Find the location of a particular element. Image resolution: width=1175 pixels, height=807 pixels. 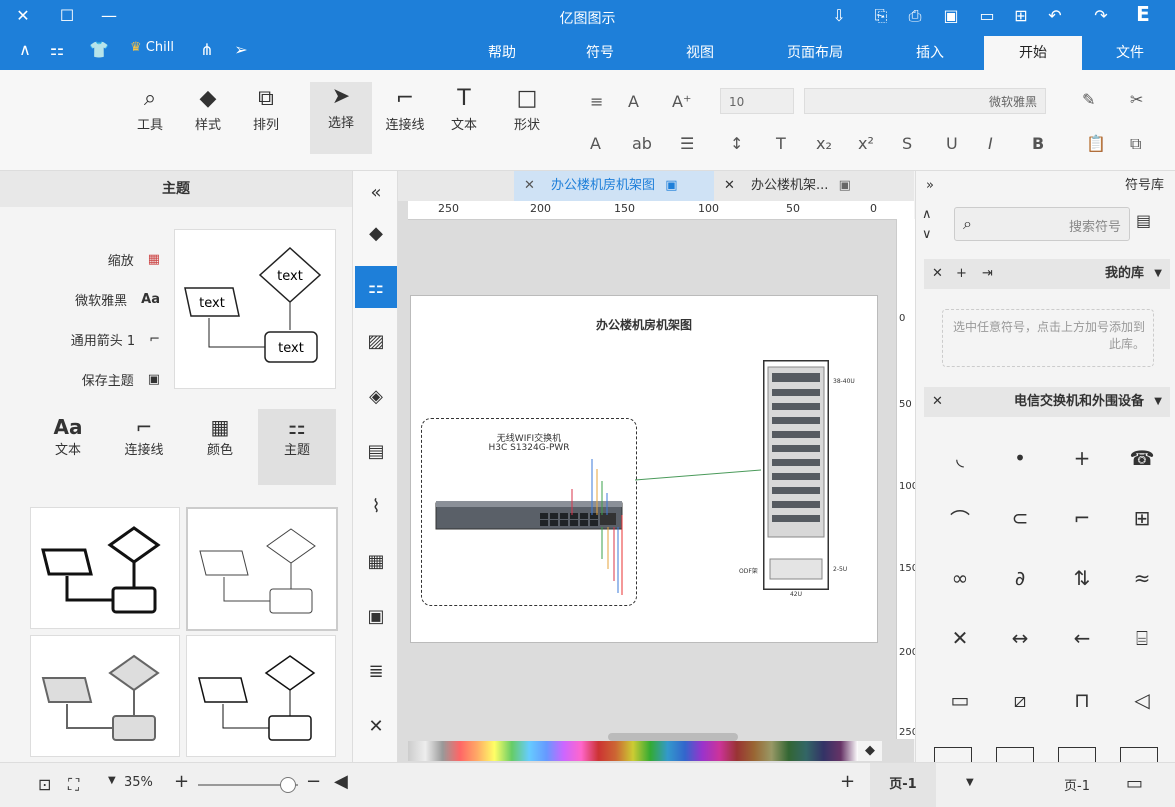

list-icon: ☰ is located at coordinates (687, 143).